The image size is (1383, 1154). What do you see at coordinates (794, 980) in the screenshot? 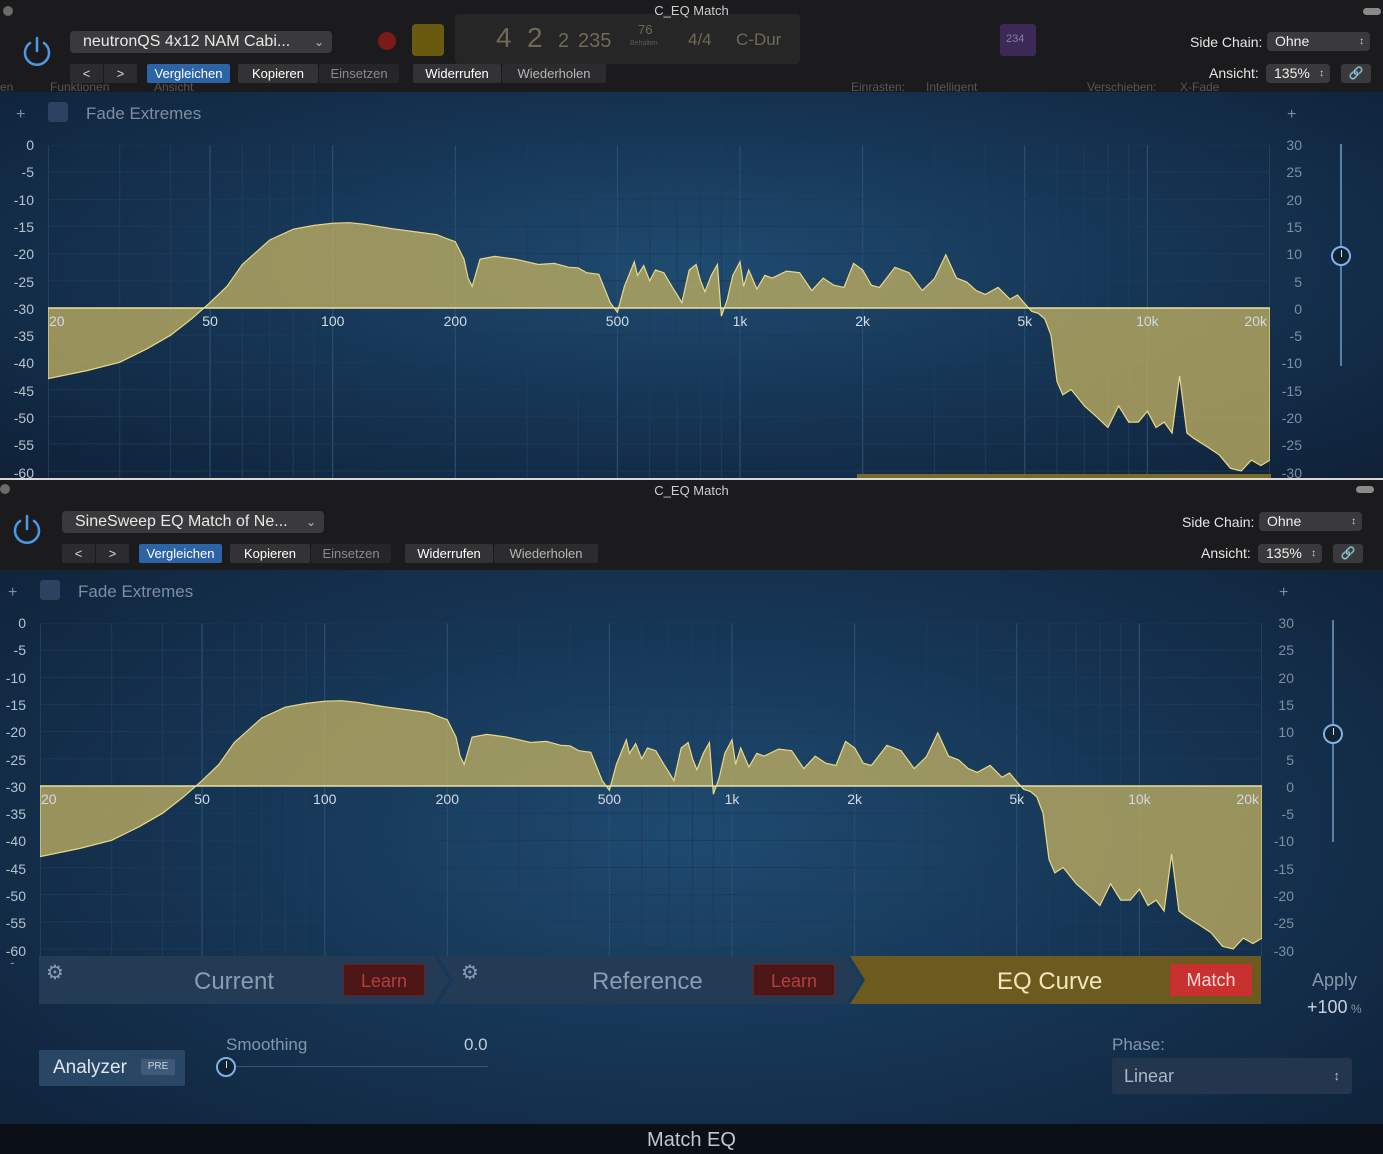
I see `reference-learn-button: Learn` at bounding box center [794, 980].